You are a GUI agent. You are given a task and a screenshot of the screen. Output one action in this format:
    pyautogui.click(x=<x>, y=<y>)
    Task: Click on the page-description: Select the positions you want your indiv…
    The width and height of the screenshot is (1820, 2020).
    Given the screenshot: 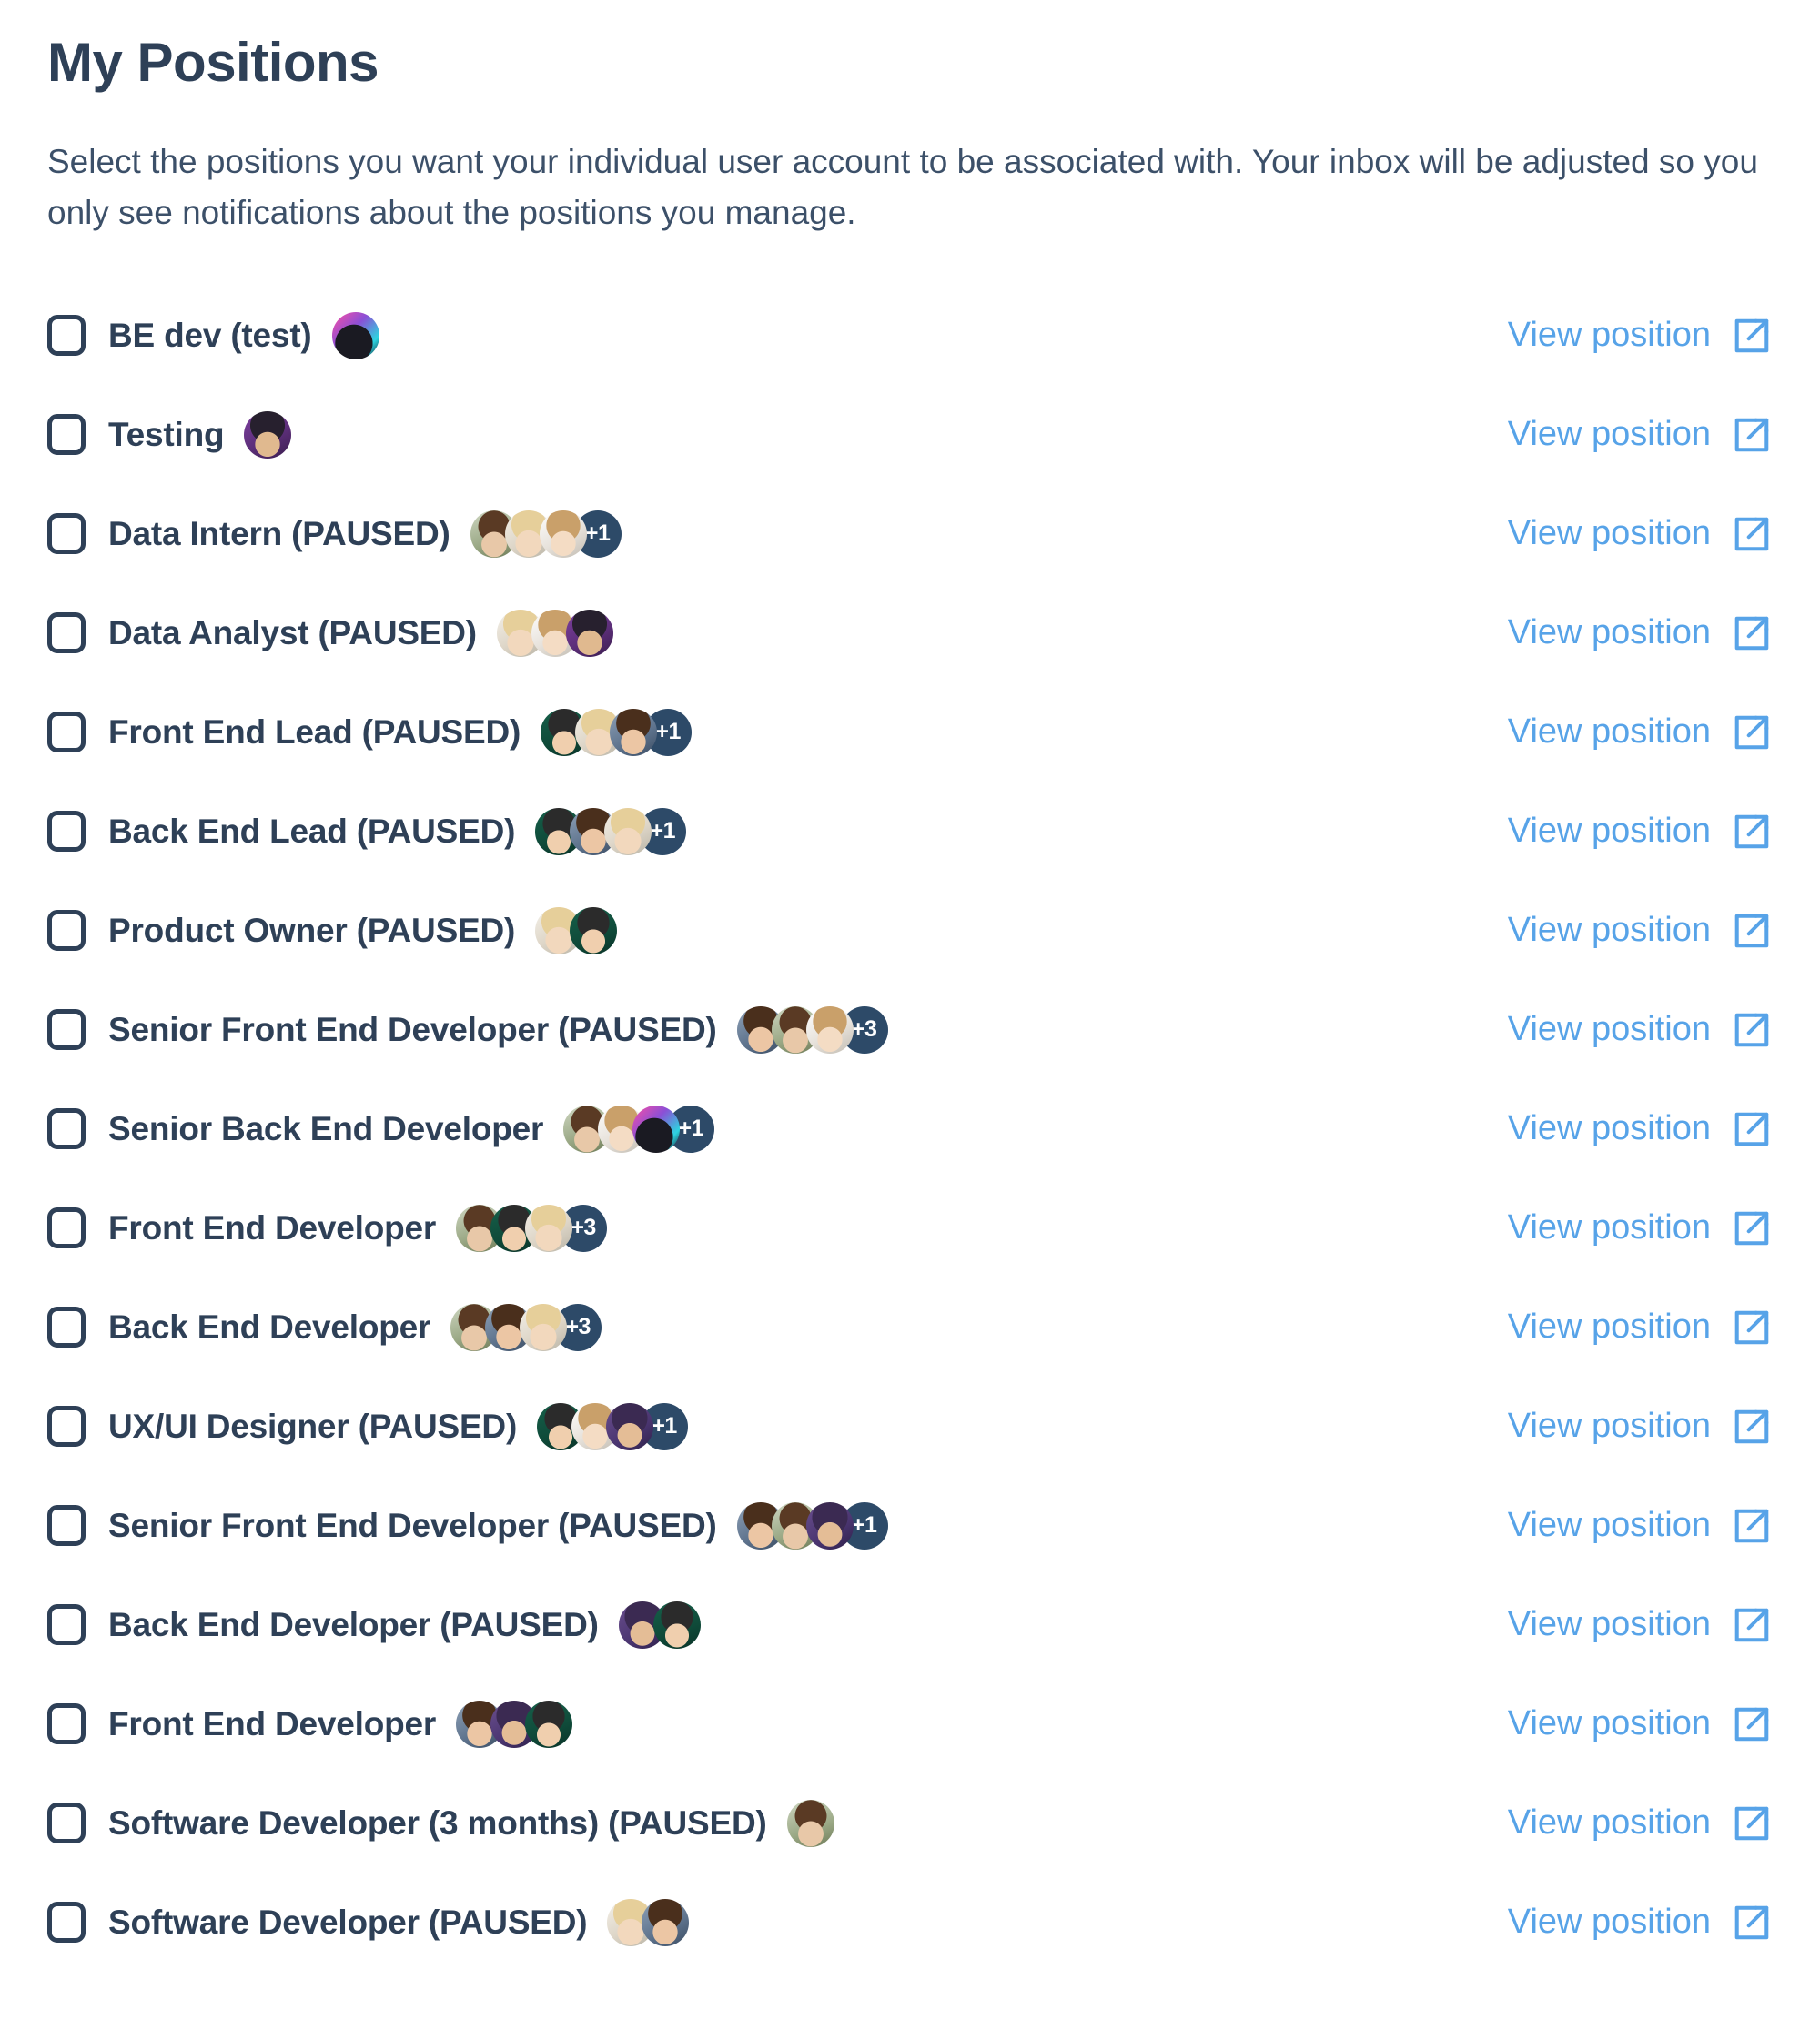 What is the action you would take?
    pyautogui.click(x=903, y=188)
    